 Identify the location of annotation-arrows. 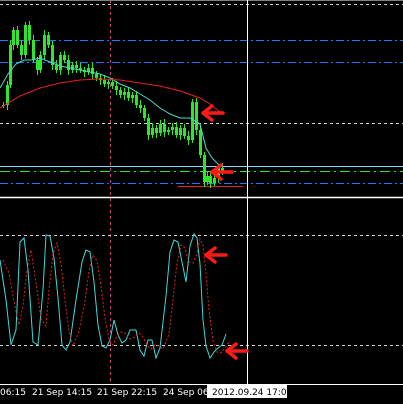
(225, 232).